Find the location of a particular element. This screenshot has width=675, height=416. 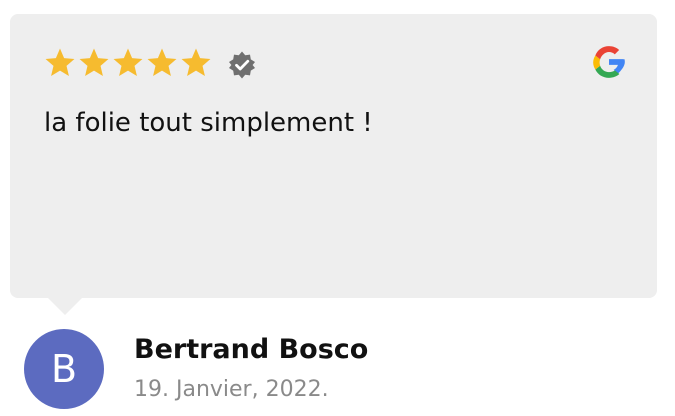

review-card-pointer is located at coordinates (65, 306).